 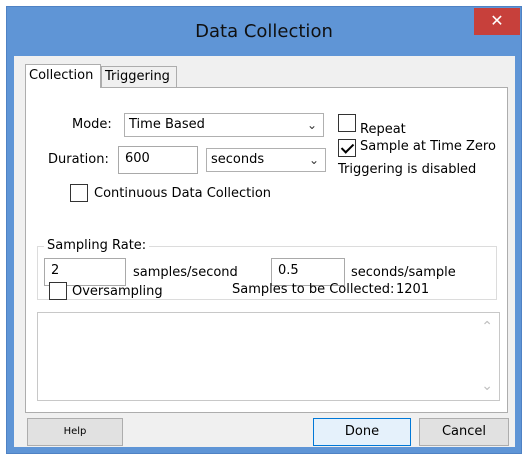 I want to click on title-bar: Data Collection ✕, so click(x=264, y=31).